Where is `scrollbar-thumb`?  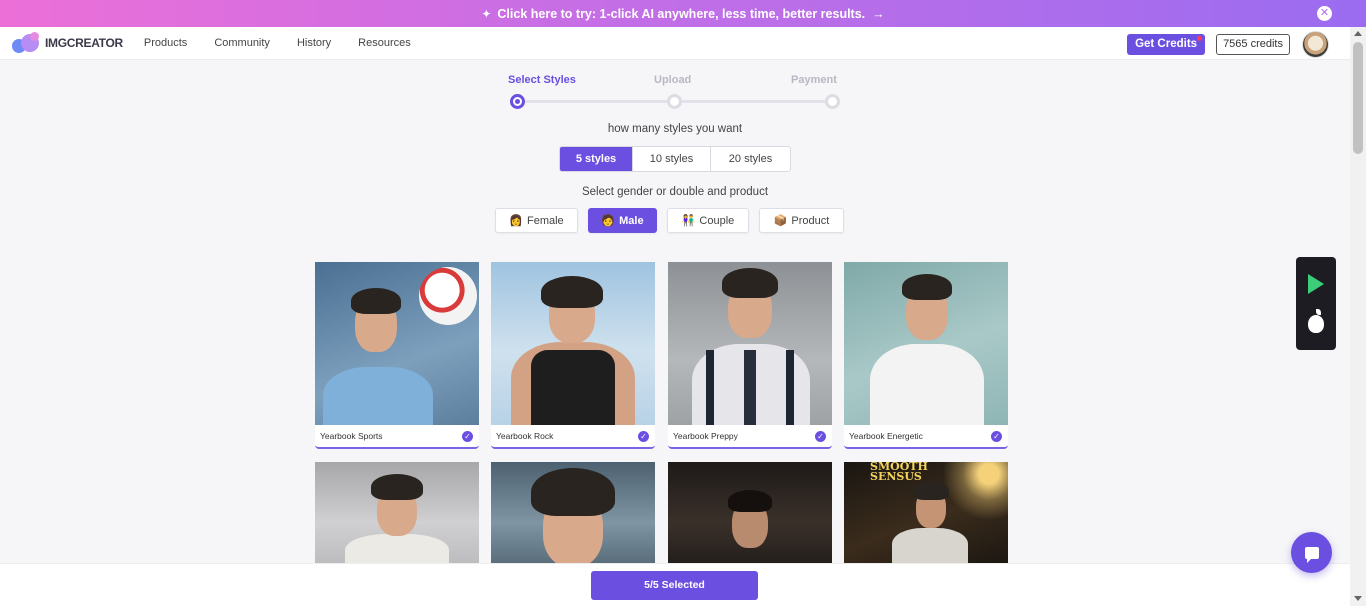
scrollbar-thumb is located at coordinates (1358, 98).